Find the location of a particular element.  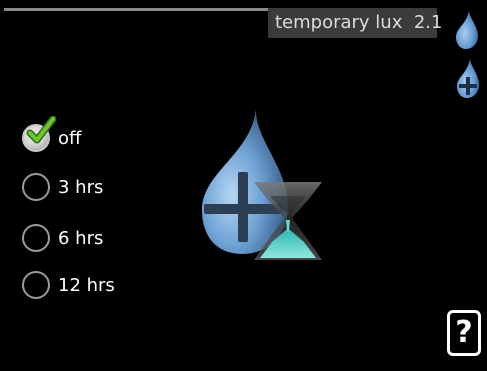

menu-title-text: temporary lux is located at coordinates (339, 22).